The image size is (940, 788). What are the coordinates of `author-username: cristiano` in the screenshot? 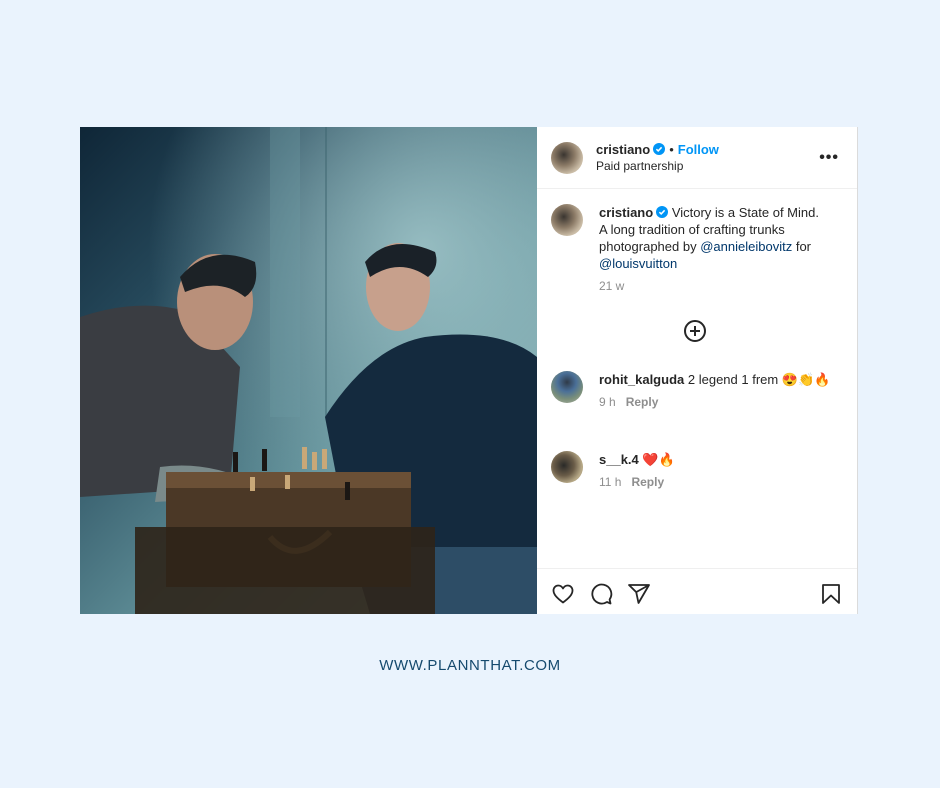 It's located at (623, 149).